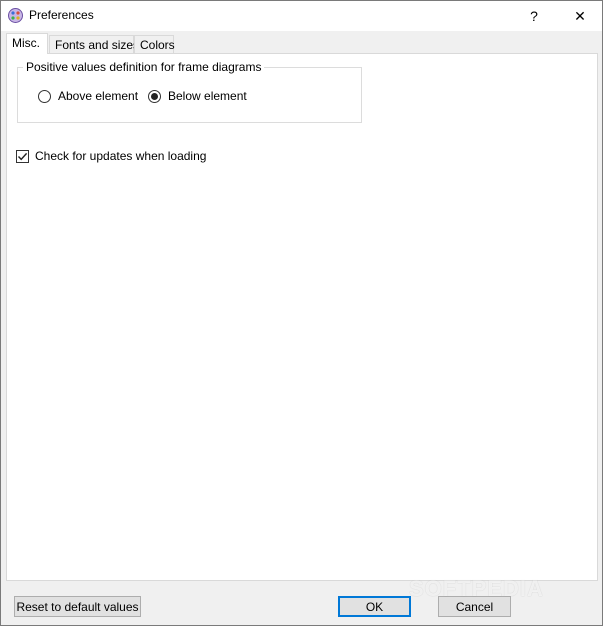  I want to click on help-icon: ?, so click(534, 16).